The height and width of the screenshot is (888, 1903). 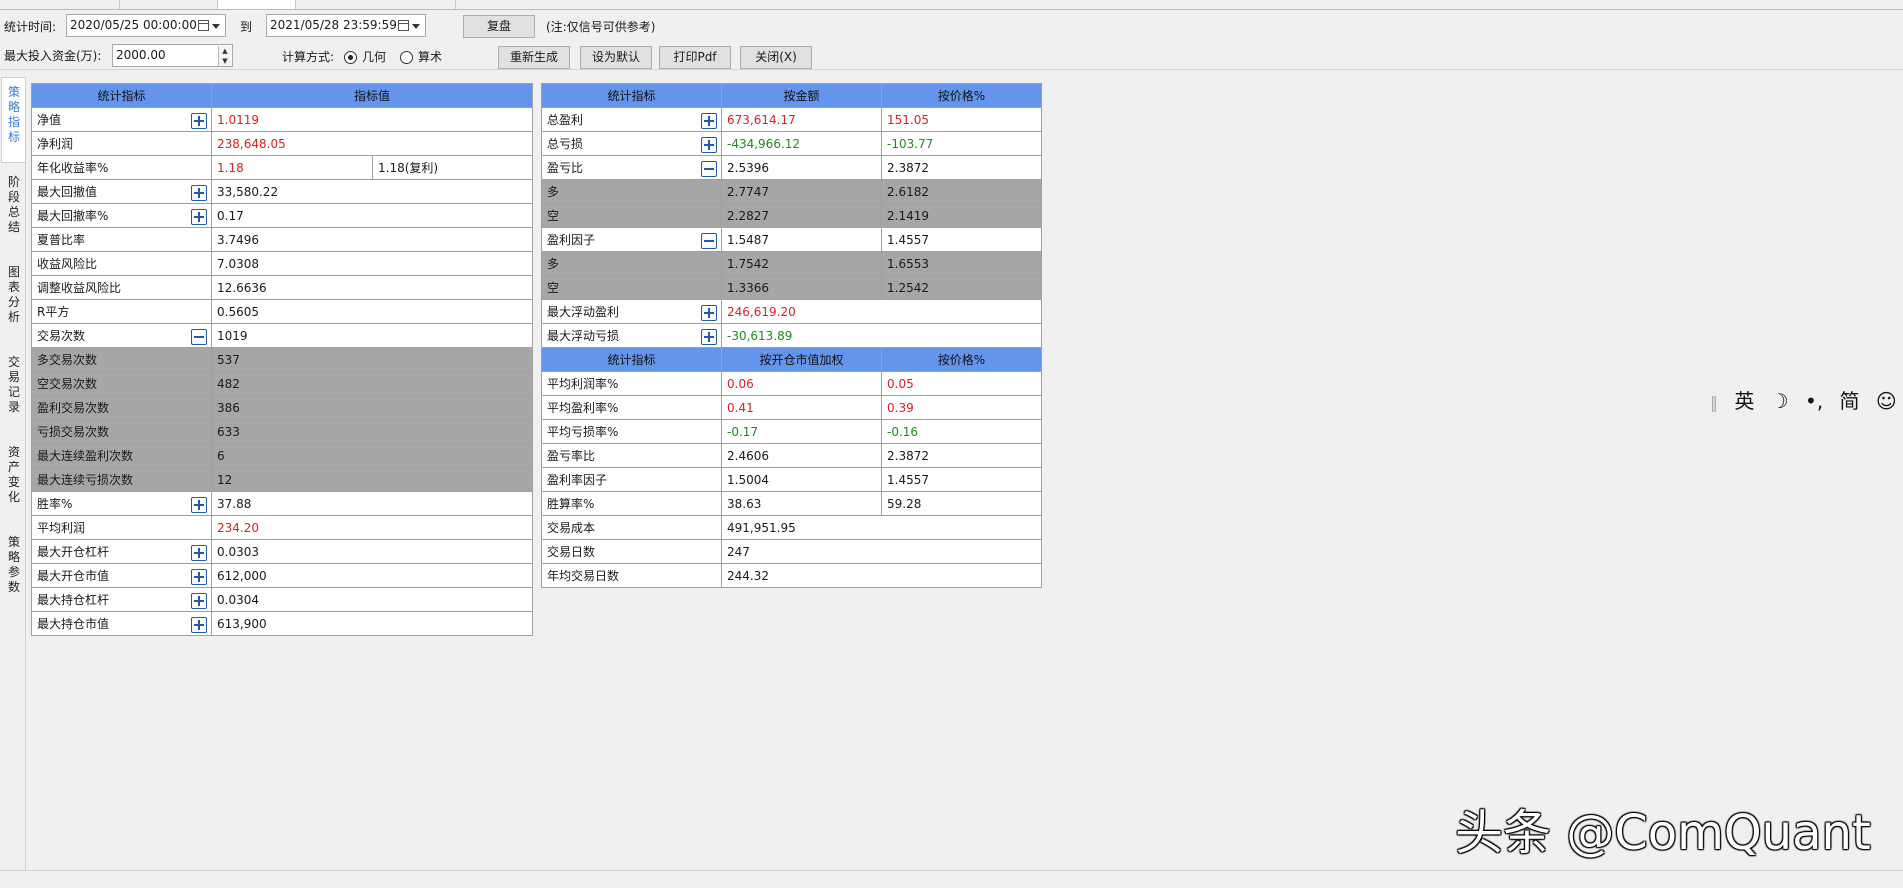 I want to click on tab-chart-analysis: 图表分析, so click(x=14, y=295).